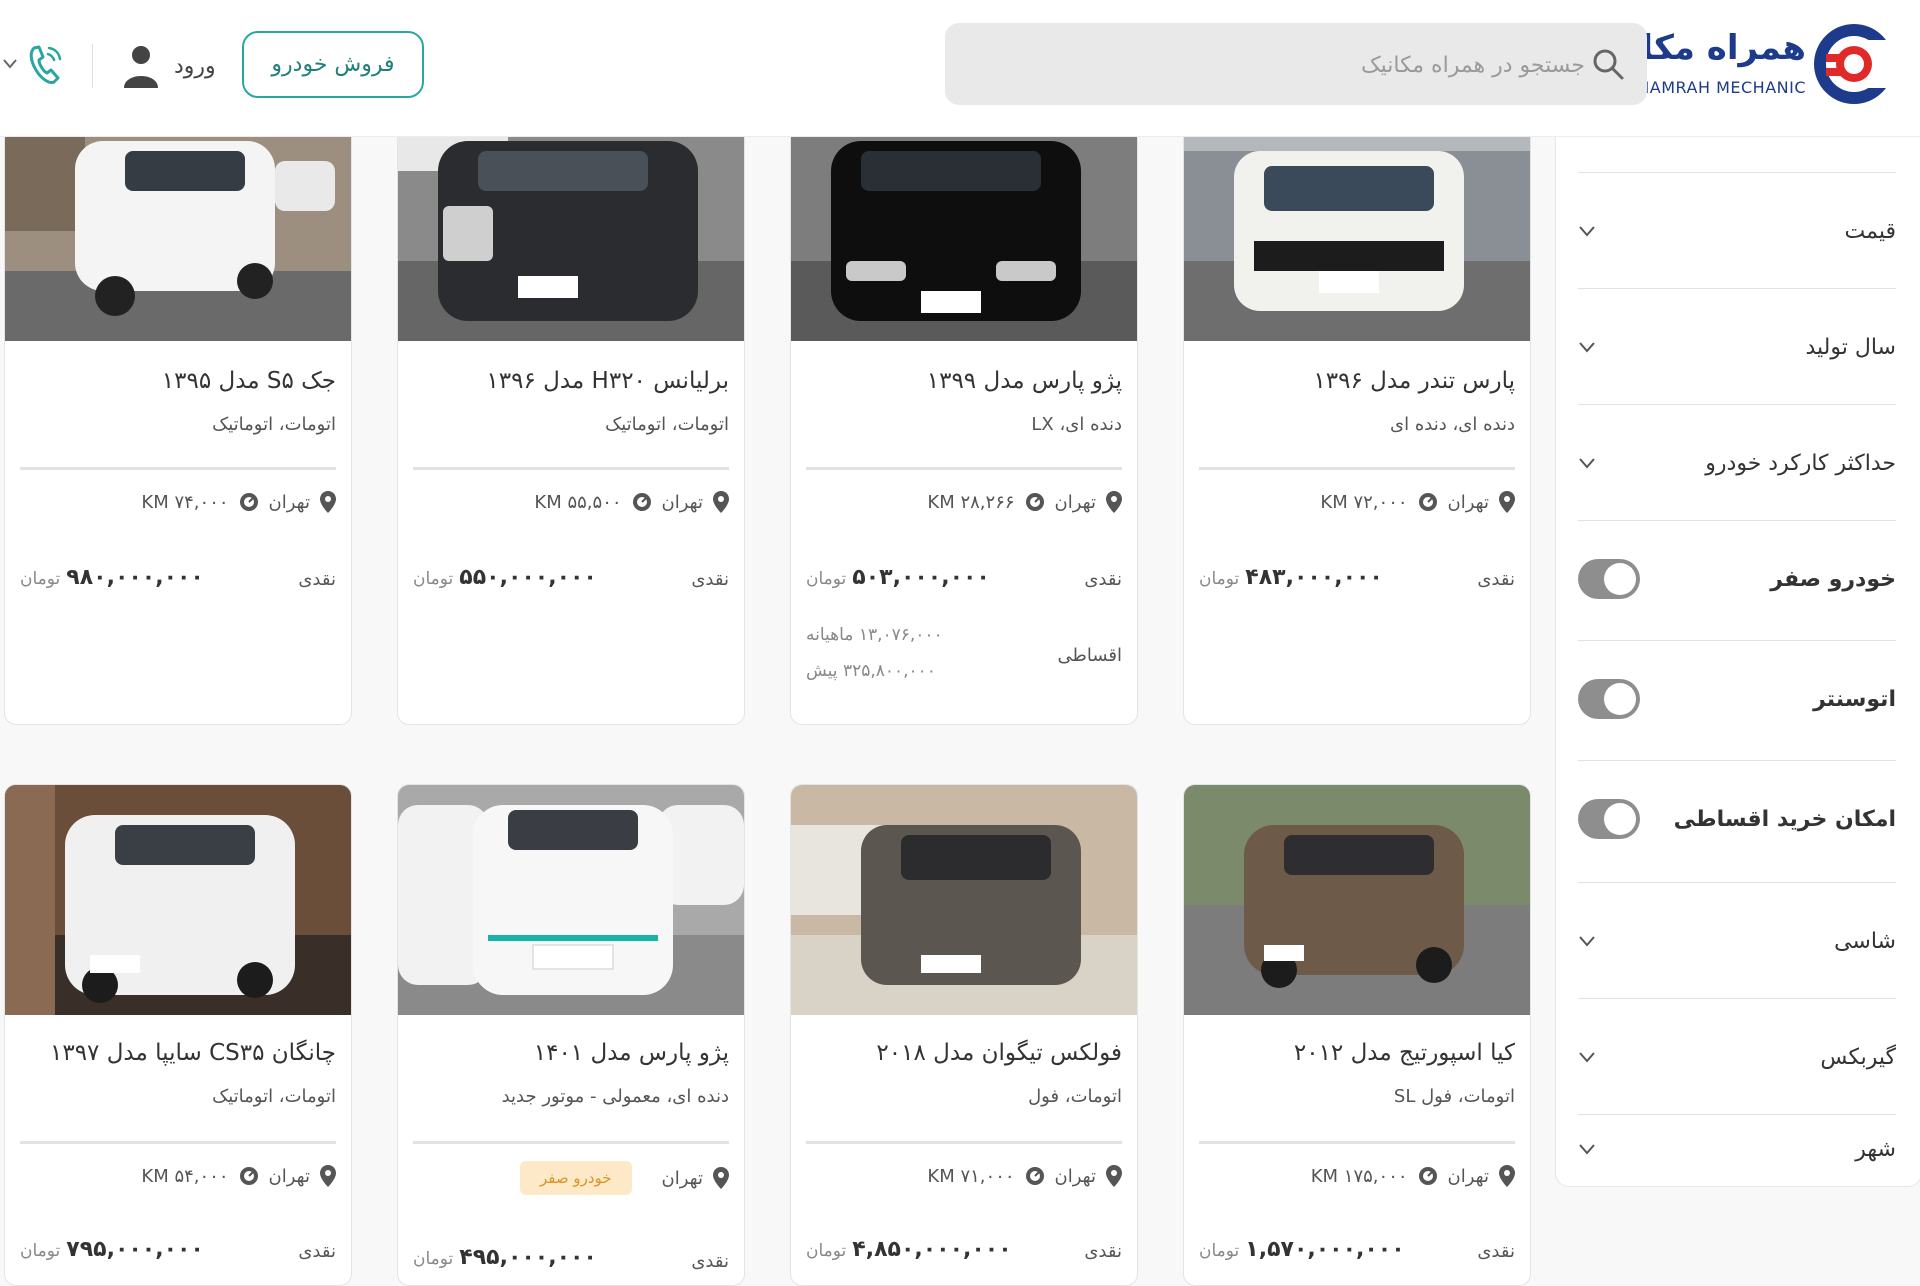 This screenshot has width=1920, height=1286. I want to click on car-title: پژو پارس مدل ۱۴۰۱, so click(631, 1053).